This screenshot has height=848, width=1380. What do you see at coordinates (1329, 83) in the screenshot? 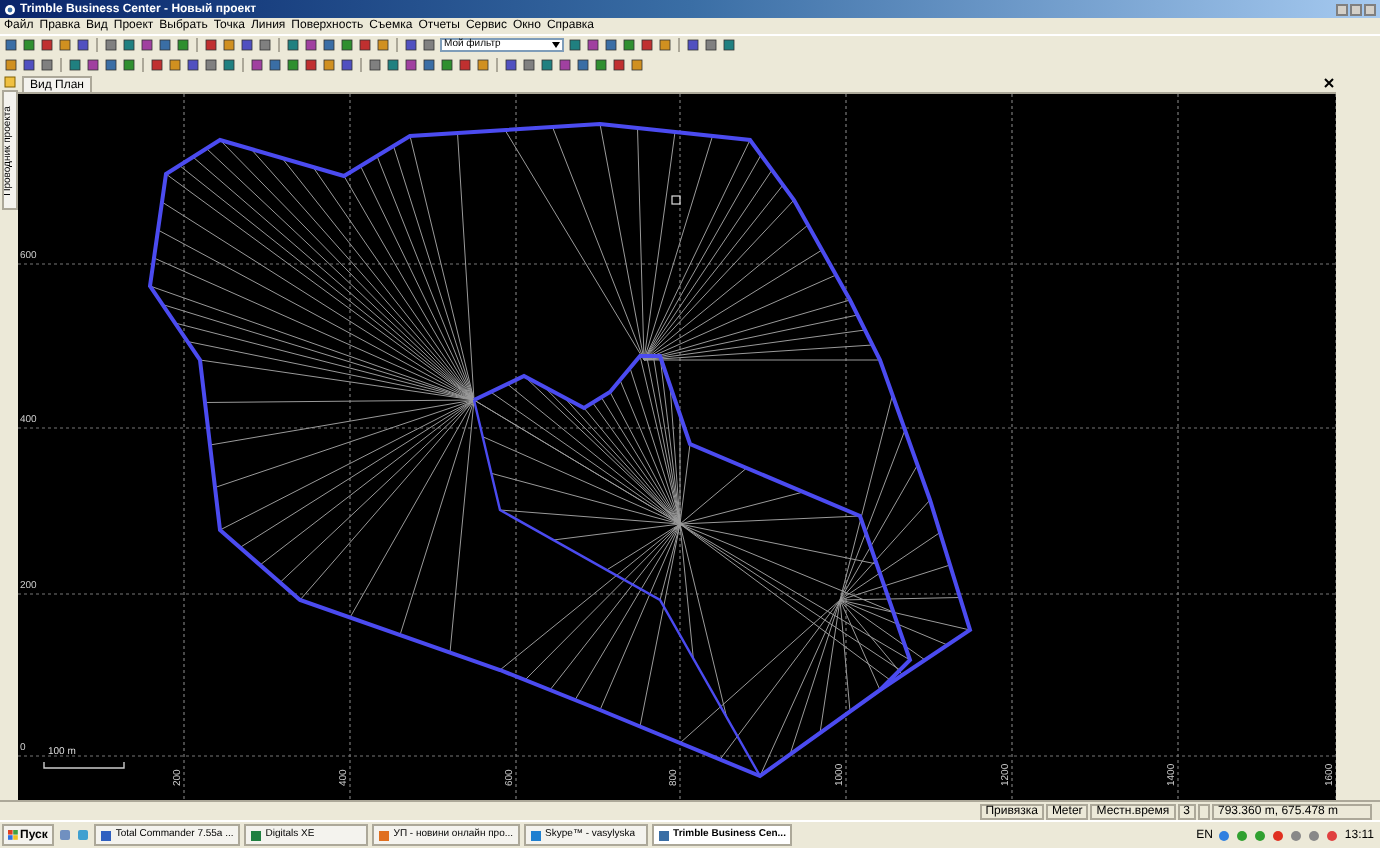
I see `close-icon` at bounding box center [1329, 83].